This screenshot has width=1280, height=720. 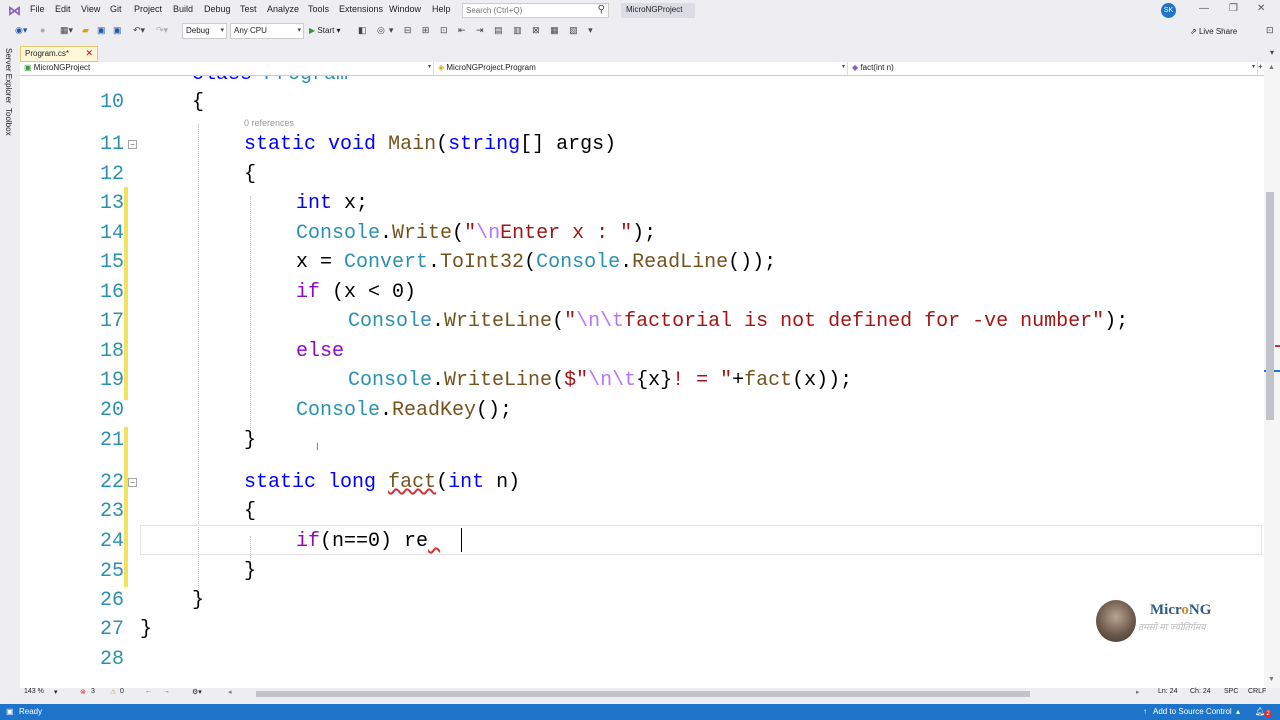 What do you see at coordinates (1231, 691) in the screenshot?
I see `whitespace-mode: SPC` at bounding box center [1231, 691].